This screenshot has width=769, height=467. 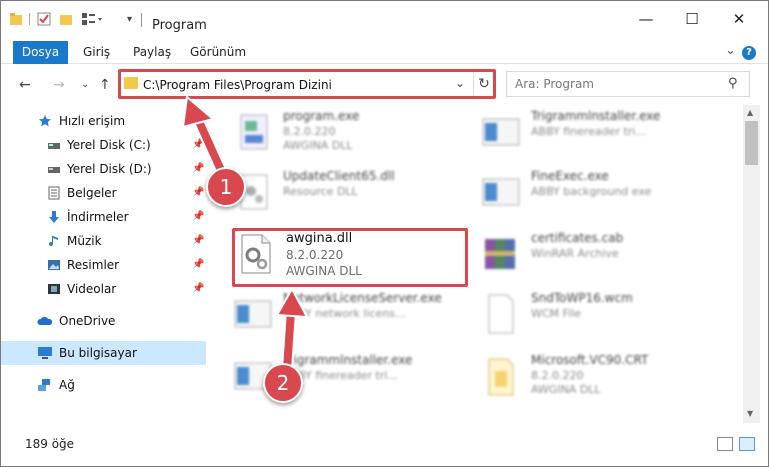 I want to click on annotation-arrows, so click(x=245, y=235).